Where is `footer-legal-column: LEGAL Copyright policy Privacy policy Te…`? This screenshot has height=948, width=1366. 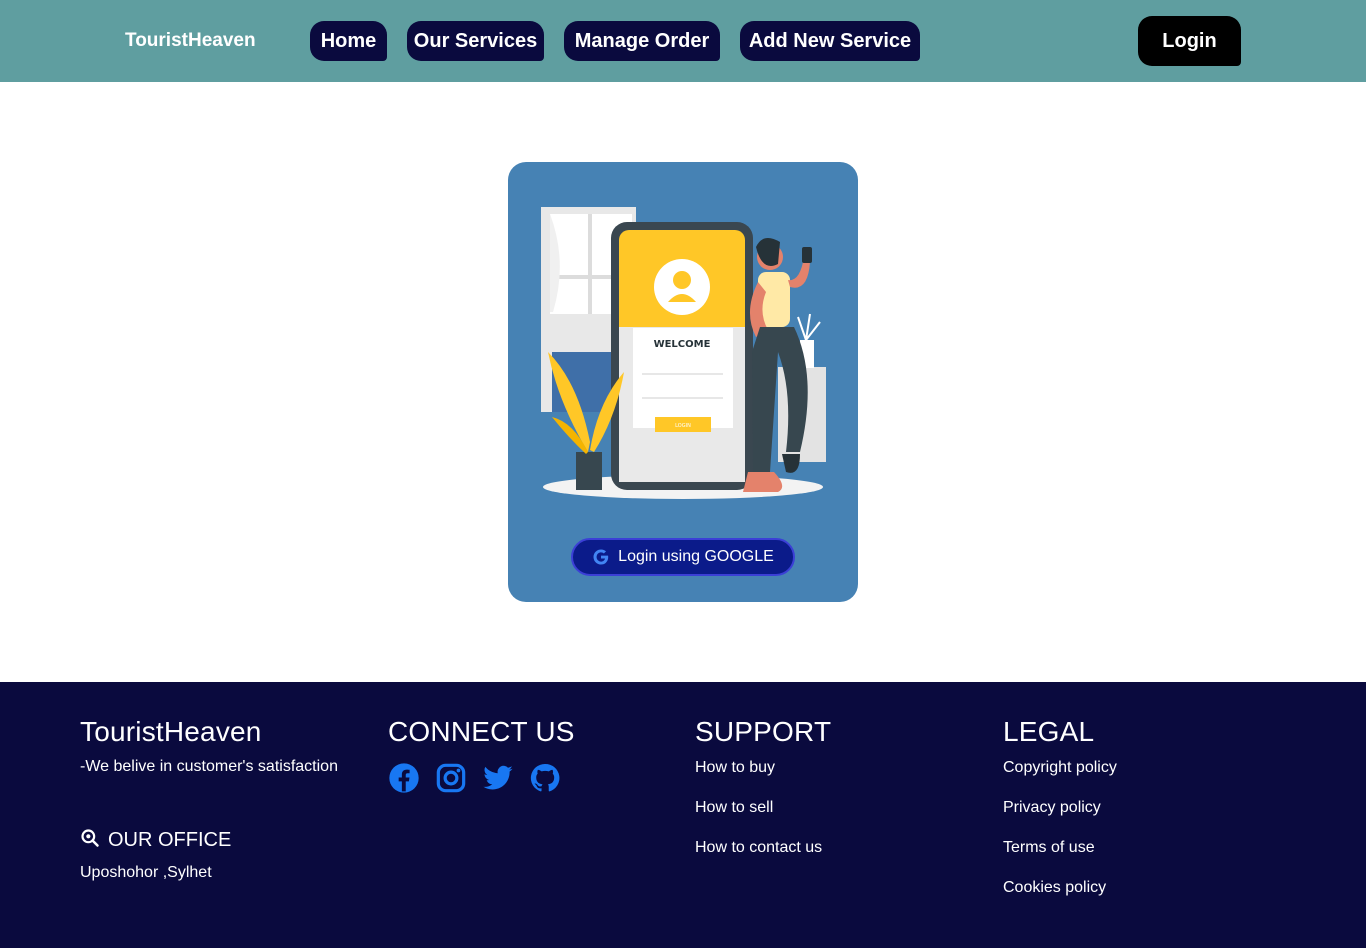 footer-legal-column: LEGAL Copyright policy Privacy policy Te… is located at coordinates (1060, 817).